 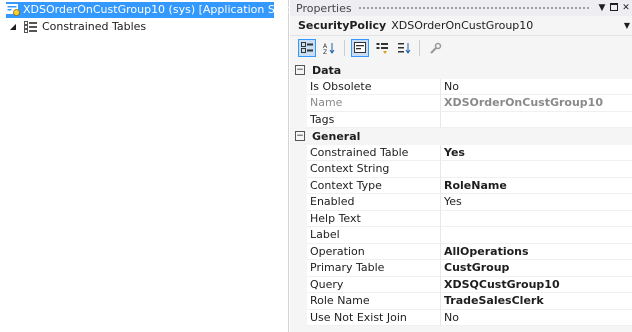 What do you see at coordinates (374, 152) in the screenshot?
I see `property-name: Constrained Table` at bounding box center [374, 152].